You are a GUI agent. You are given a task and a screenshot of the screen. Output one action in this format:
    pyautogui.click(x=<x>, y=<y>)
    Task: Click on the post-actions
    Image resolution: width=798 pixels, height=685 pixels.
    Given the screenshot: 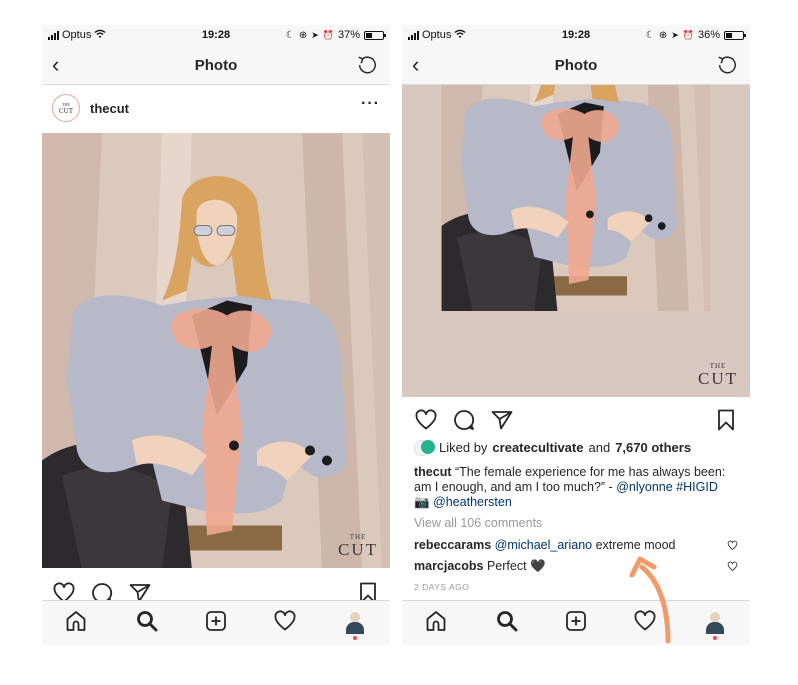 What is the action you would take?
    pyautogui.click(x=576, y=419)
    